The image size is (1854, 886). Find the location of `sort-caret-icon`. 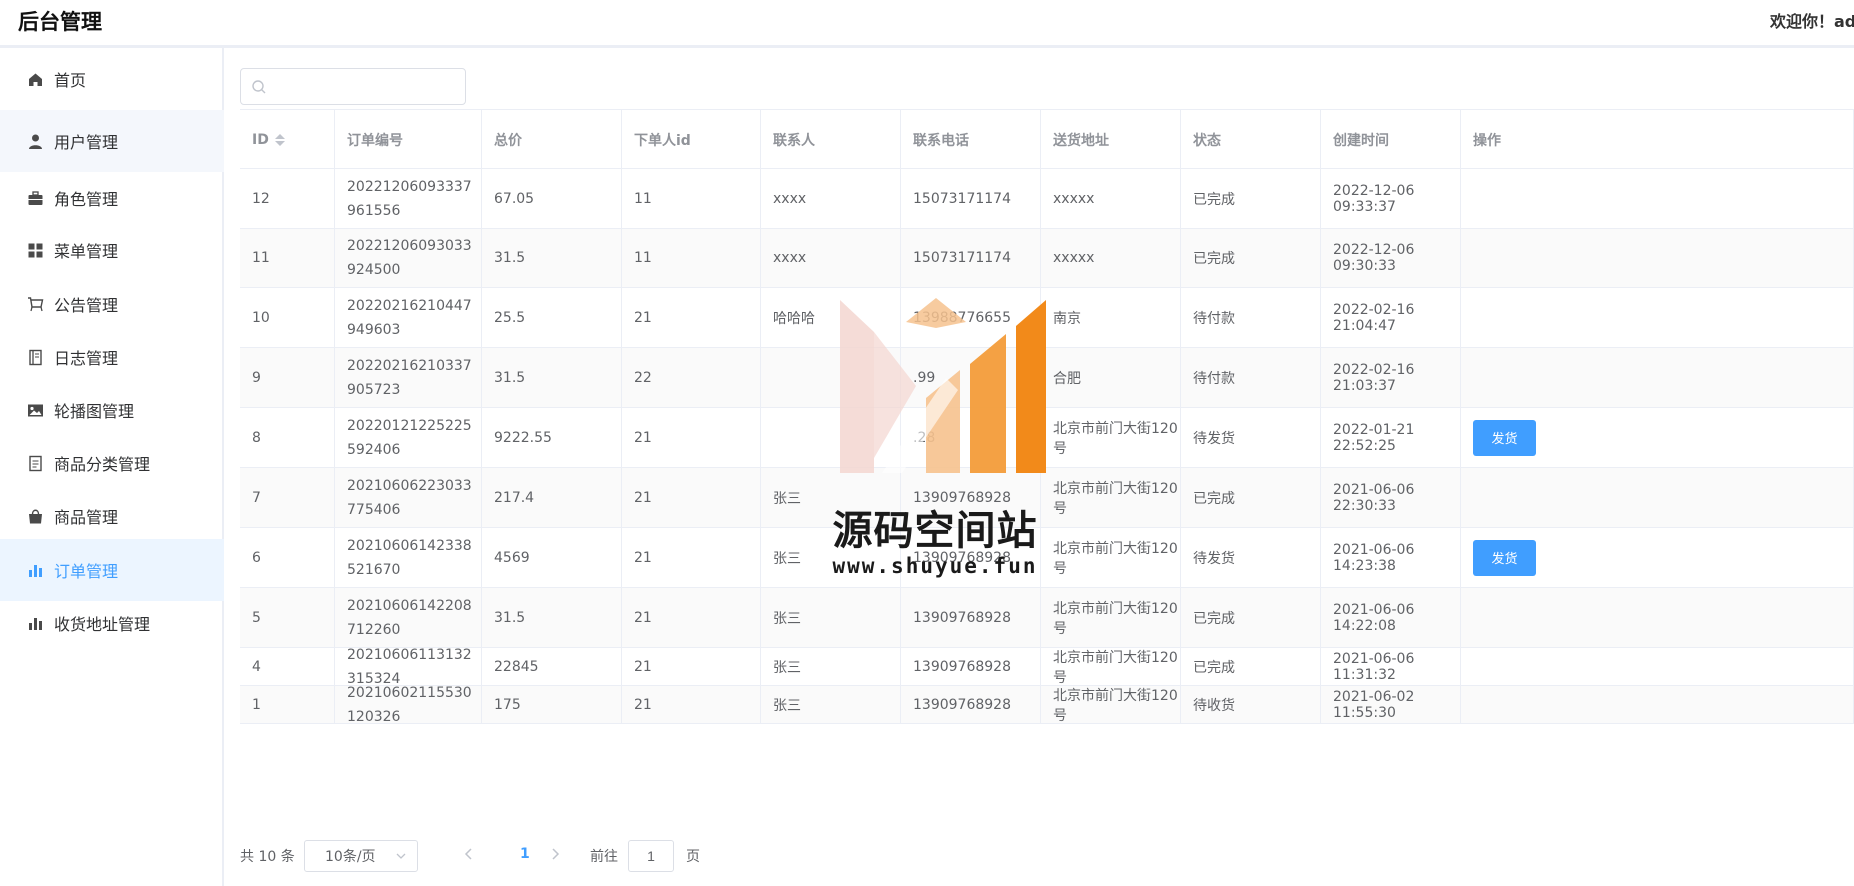

sort-caret-icon is located at coordinates (279, 139).